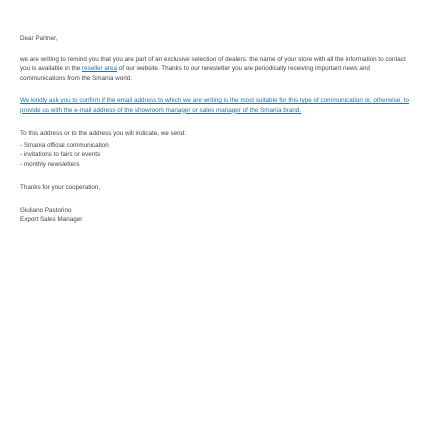 This screenshot has height=438, width=433. What do you see at coordinates (46, 210) in the screenshot?
I see `signature-name: Giuliano Pastorino` at bounding box center [46, 210].